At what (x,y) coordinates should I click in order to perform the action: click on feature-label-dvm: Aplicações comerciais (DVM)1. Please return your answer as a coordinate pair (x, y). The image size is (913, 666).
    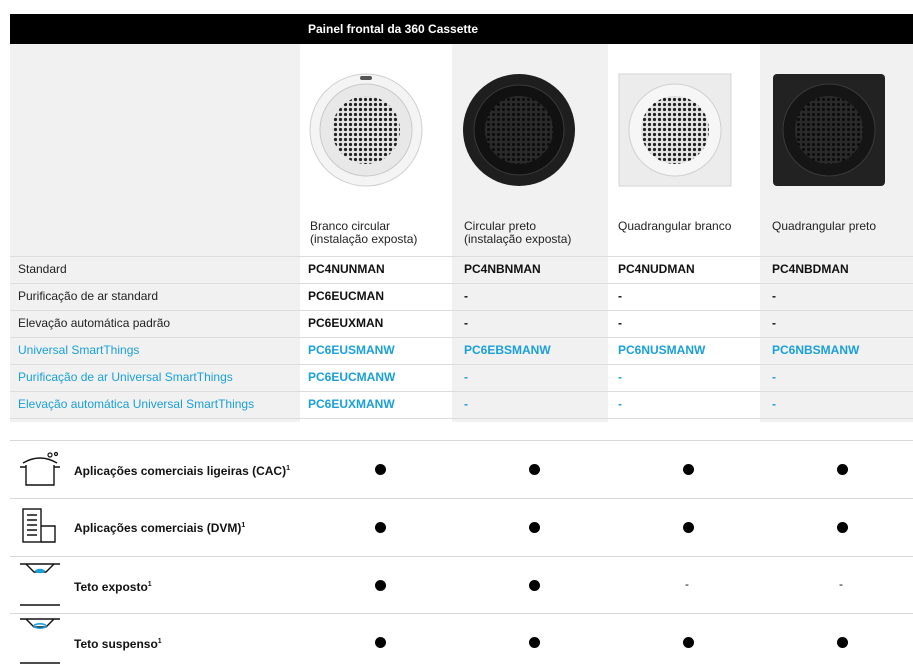
    Looking at the image, I should click on (160, 528).